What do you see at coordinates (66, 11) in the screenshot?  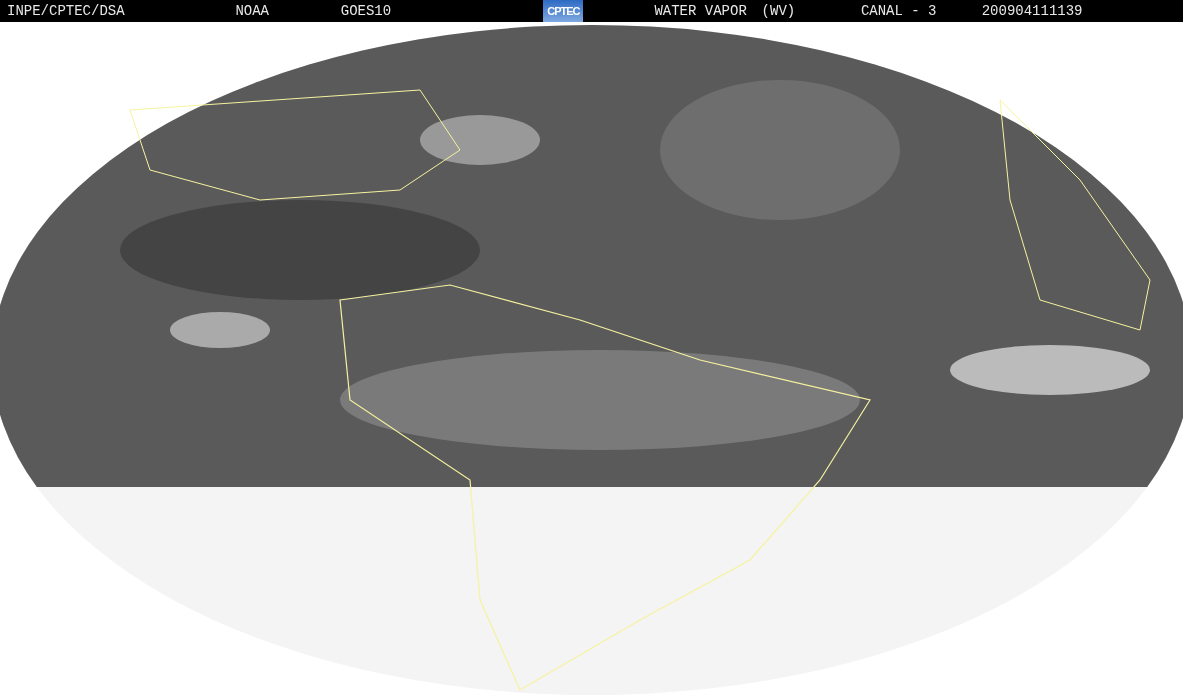 I see `header-label: INPE/CPTEC/DSA` at bounding box center [66, 11].